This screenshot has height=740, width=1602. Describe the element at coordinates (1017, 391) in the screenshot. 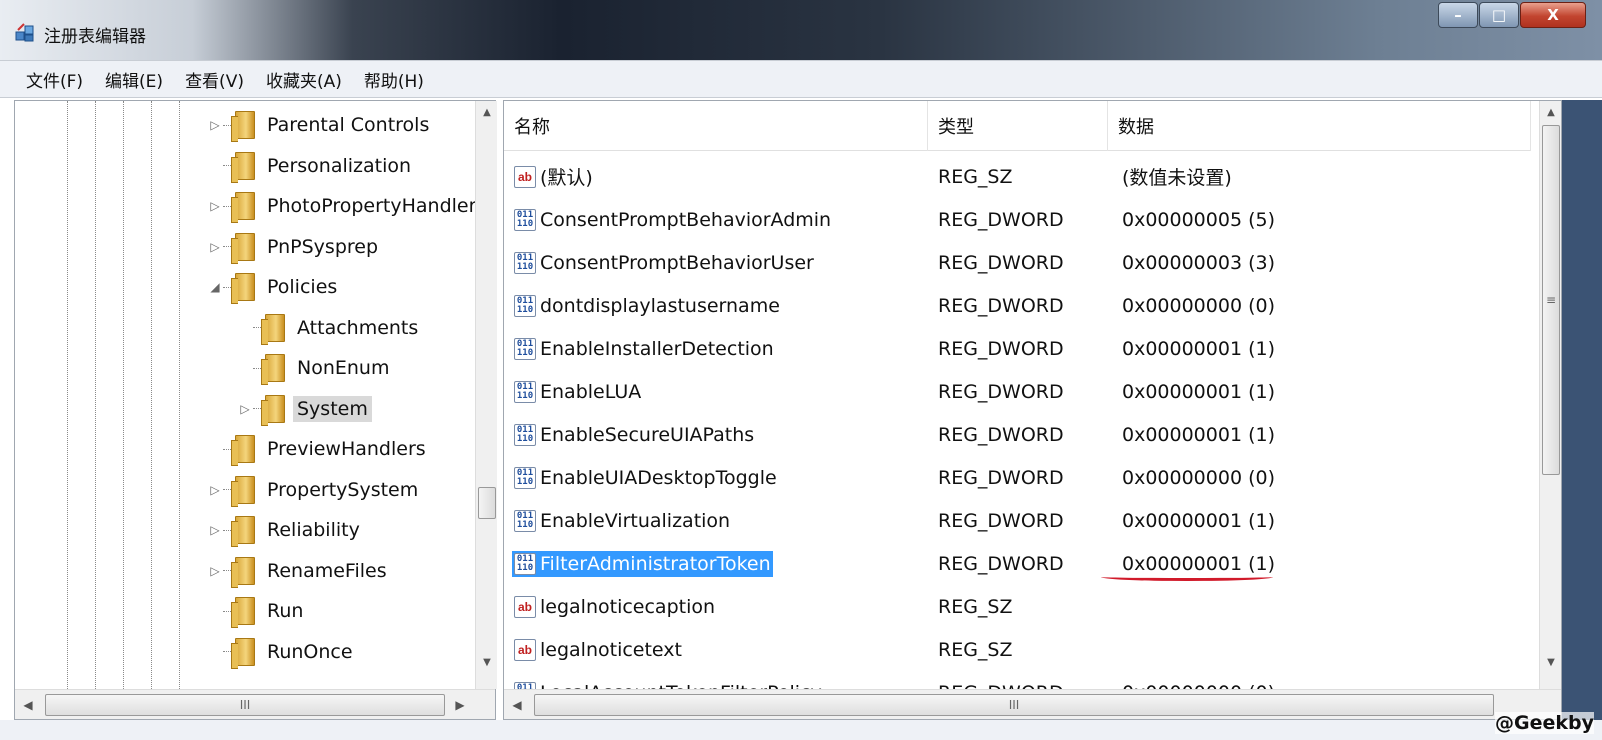

I see `value-row: 011 110 EnableLUA REG_DWORD 0x00000001 (1)` at that location.